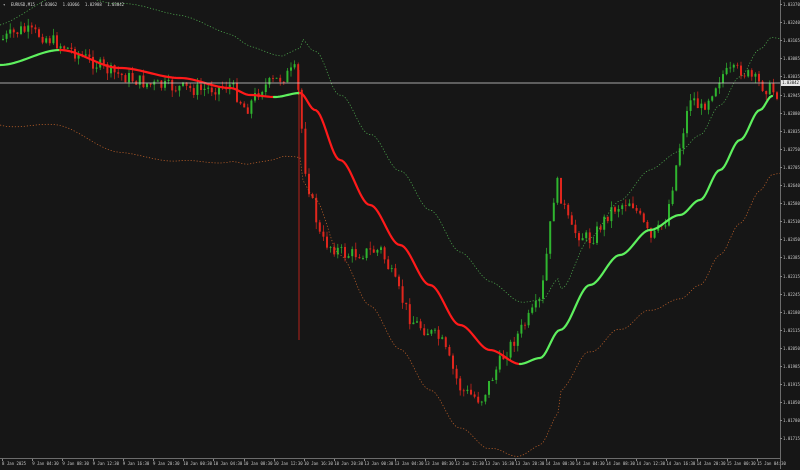  I want to click on price-tick-label: 1.01780, so click(790, 421).